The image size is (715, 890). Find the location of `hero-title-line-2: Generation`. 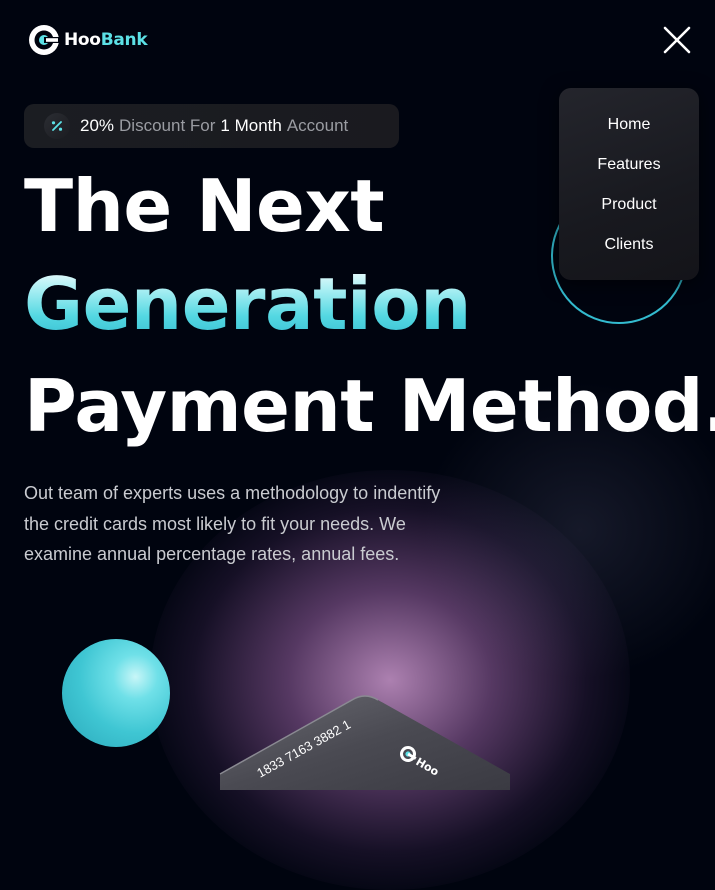

hero-title-line-2: Generation is located at coordinates (247, 304).